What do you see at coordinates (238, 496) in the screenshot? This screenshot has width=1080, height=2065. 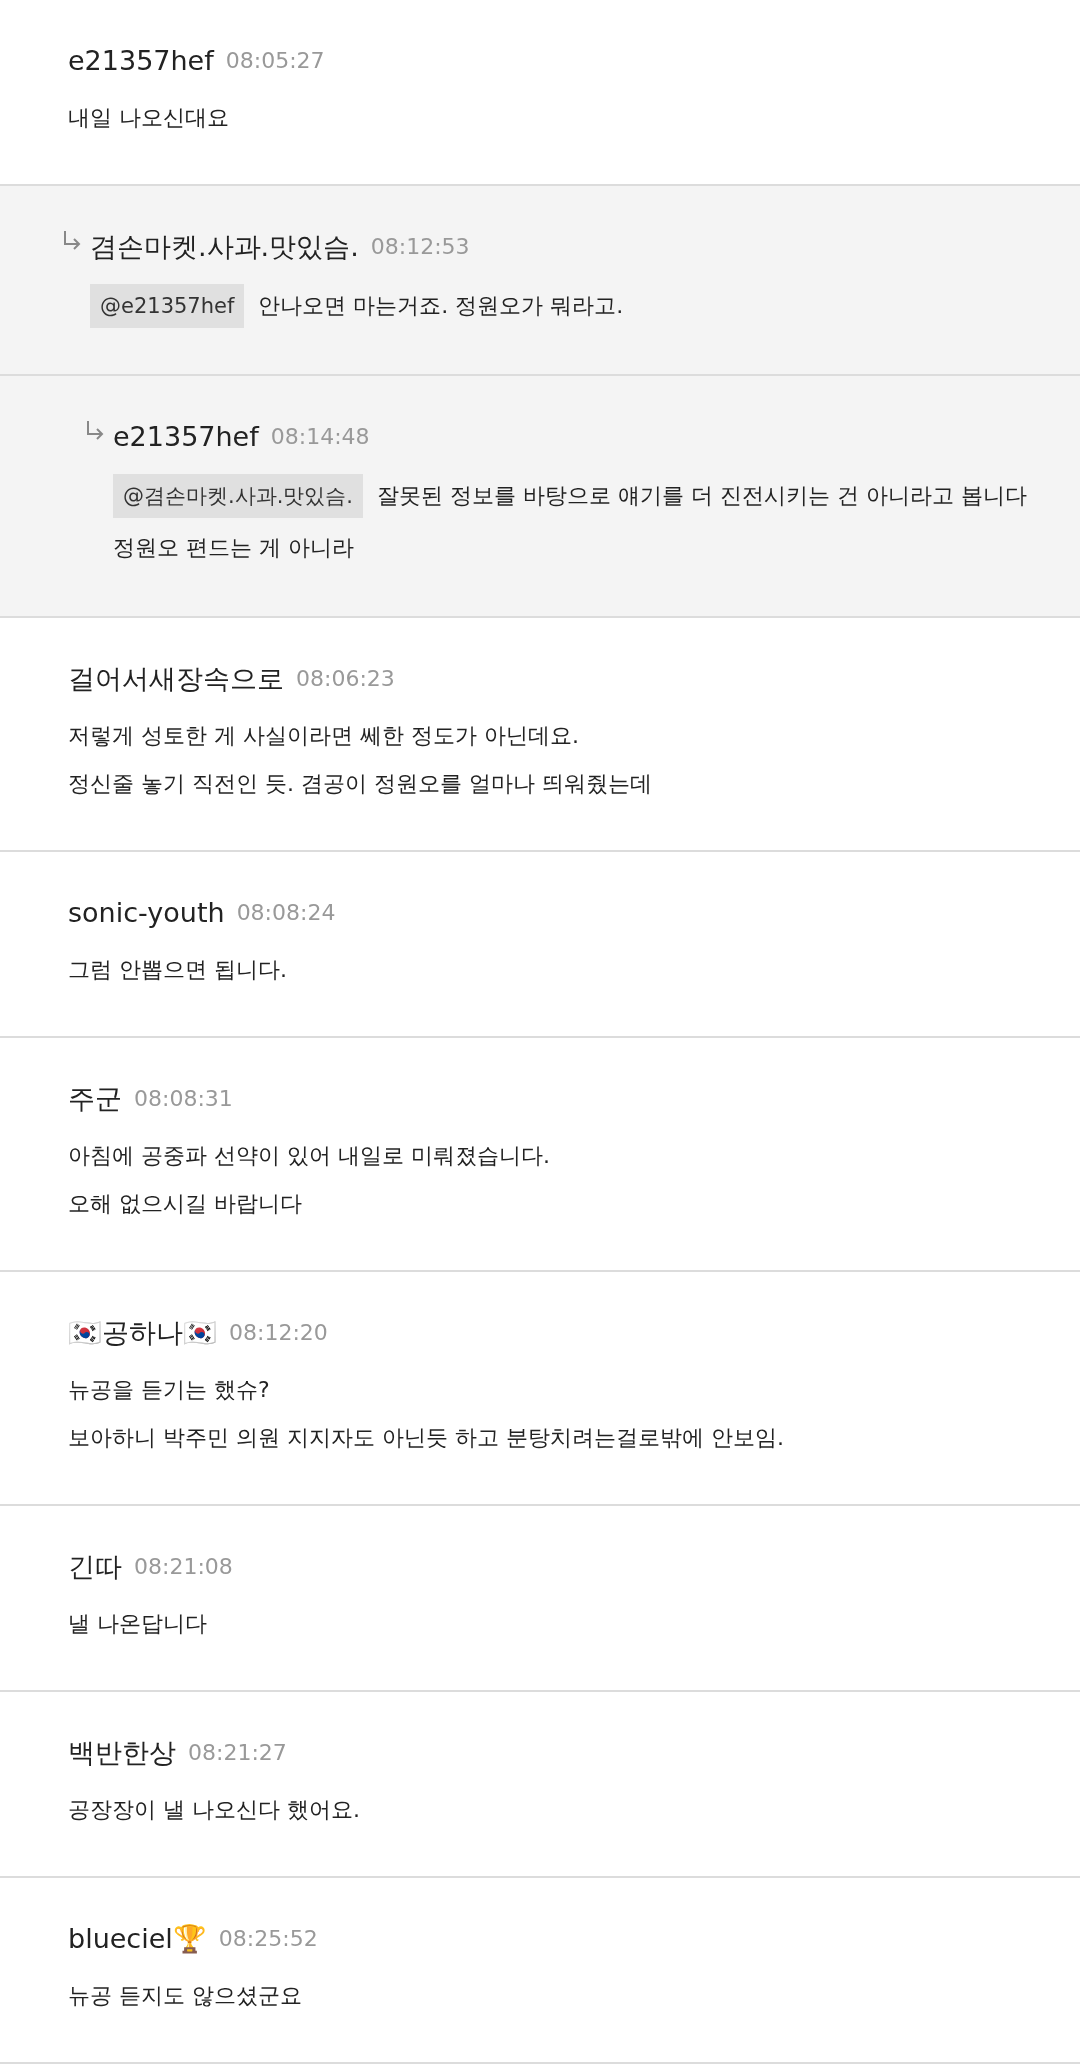 I see `mention-tag: @겸손마켓.사과.맛있슴.` at bounding box center [238, 496].